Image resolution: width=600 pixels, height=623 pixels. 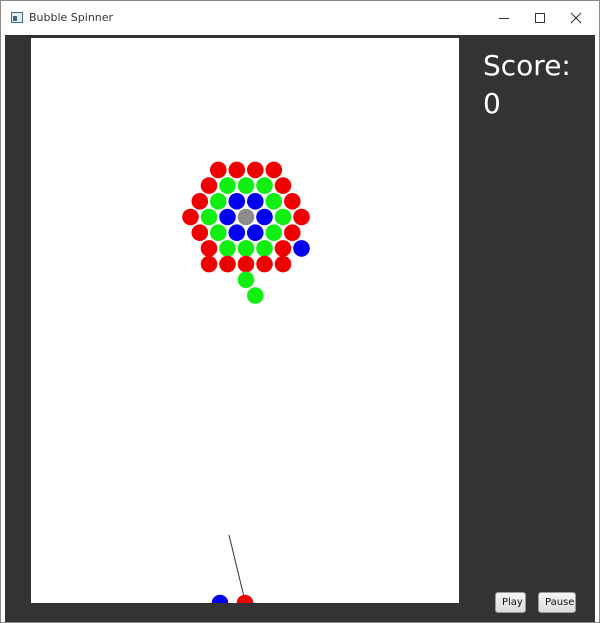 I want to click on title-bar: Bubble Spinner, so click(x=300, y=18).